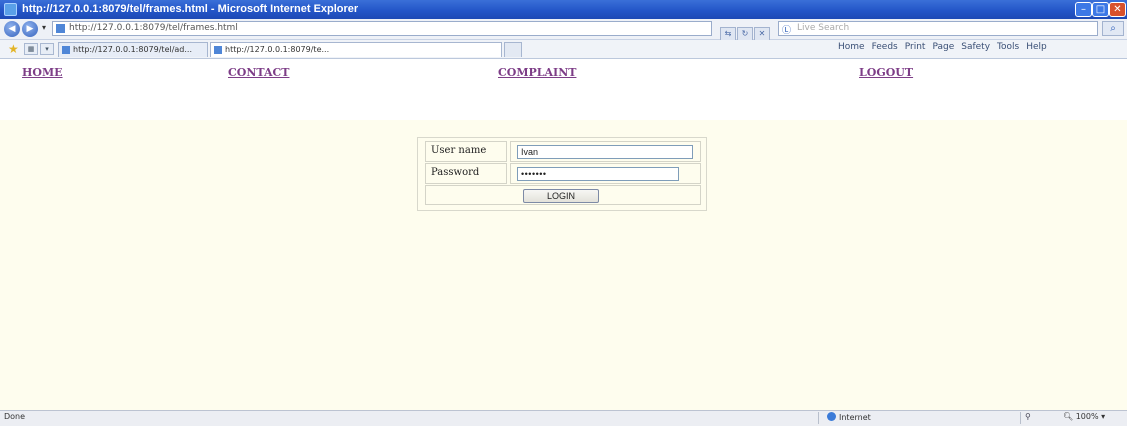 The width and height of the screenshot is (1127, 426). I want to click on search-button: ⌕, so click(1113, 28).